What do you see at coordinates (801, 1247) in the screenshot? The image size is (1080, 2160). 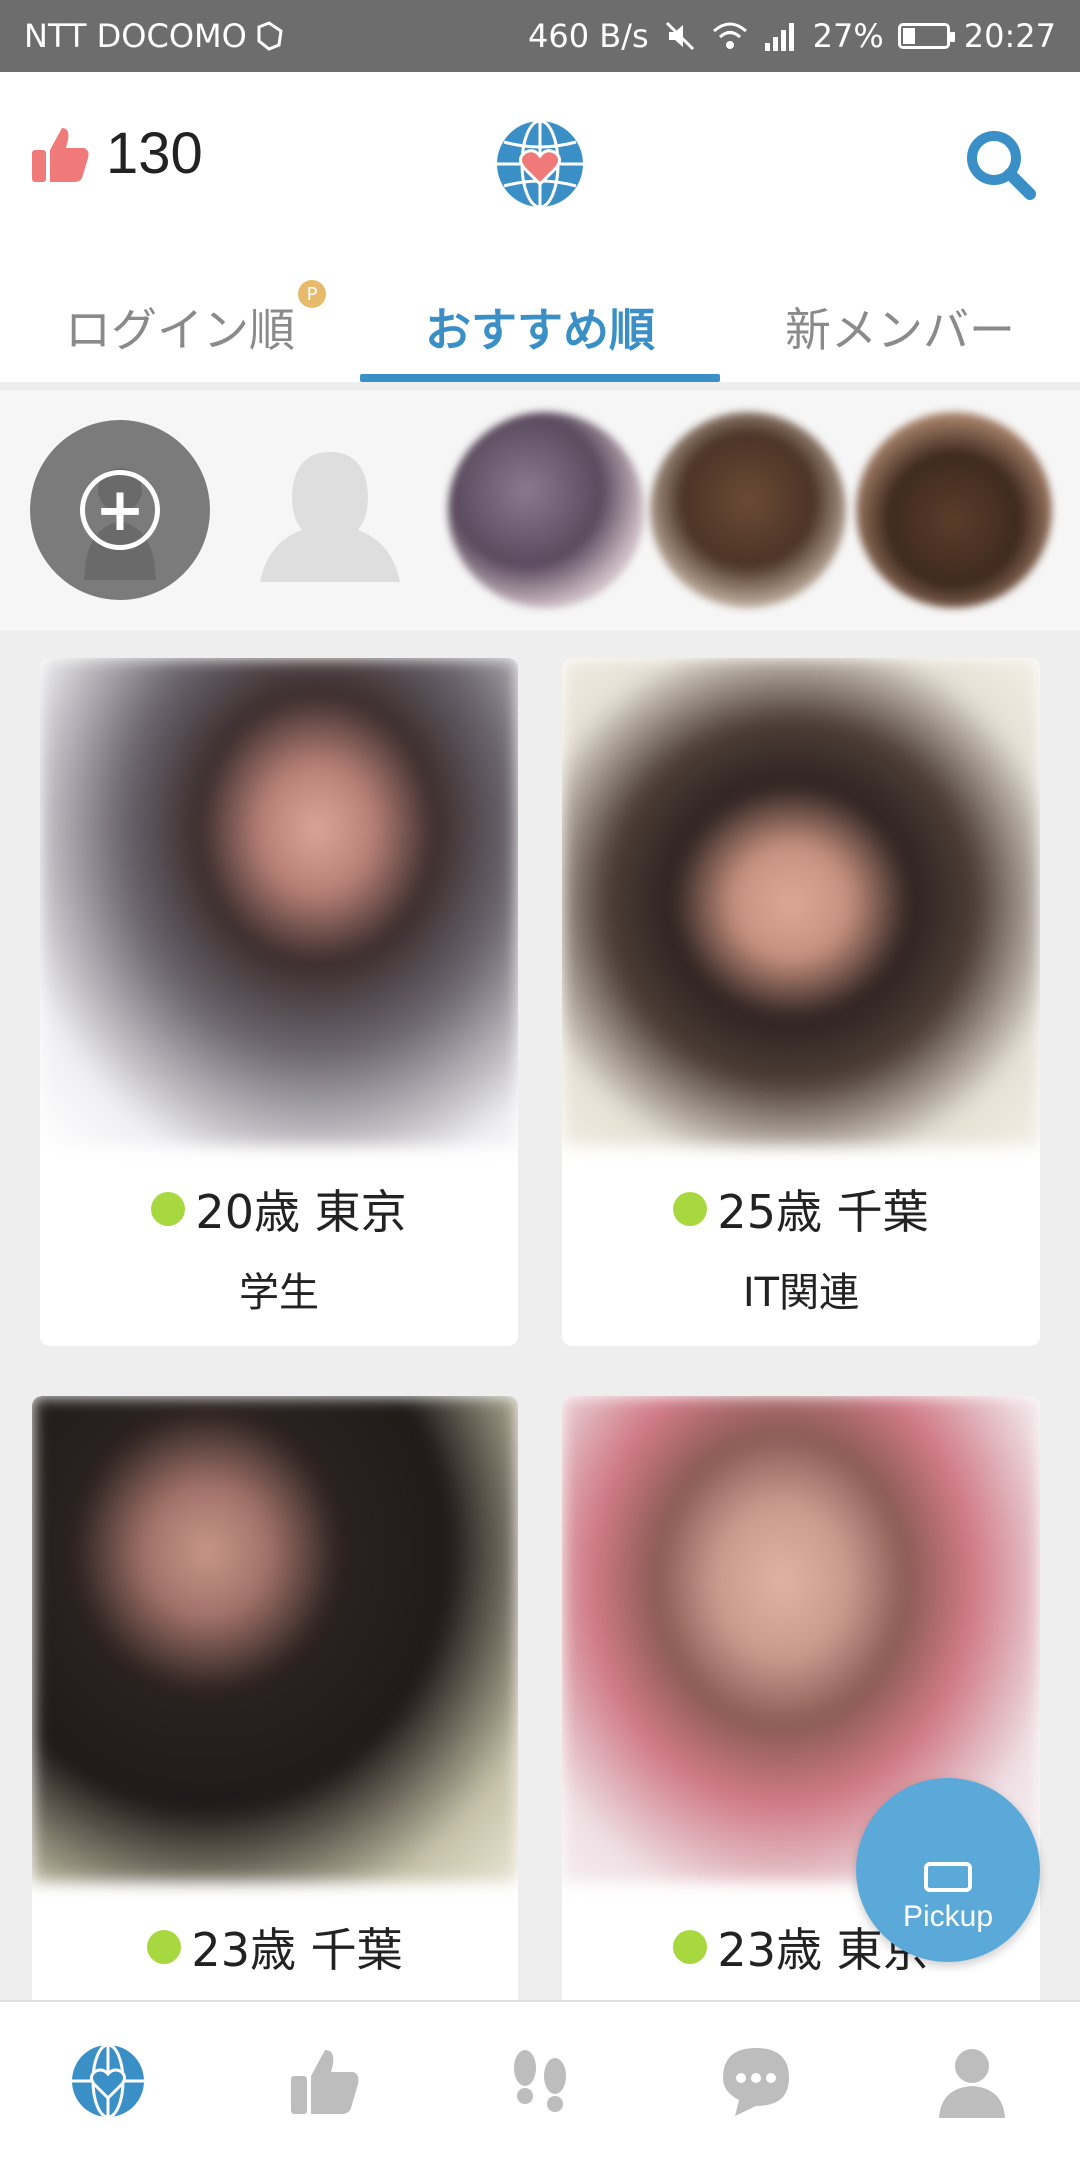 I see `profile-info: 25歳 千葉 IT関連` at bounding box center [801, 1247].